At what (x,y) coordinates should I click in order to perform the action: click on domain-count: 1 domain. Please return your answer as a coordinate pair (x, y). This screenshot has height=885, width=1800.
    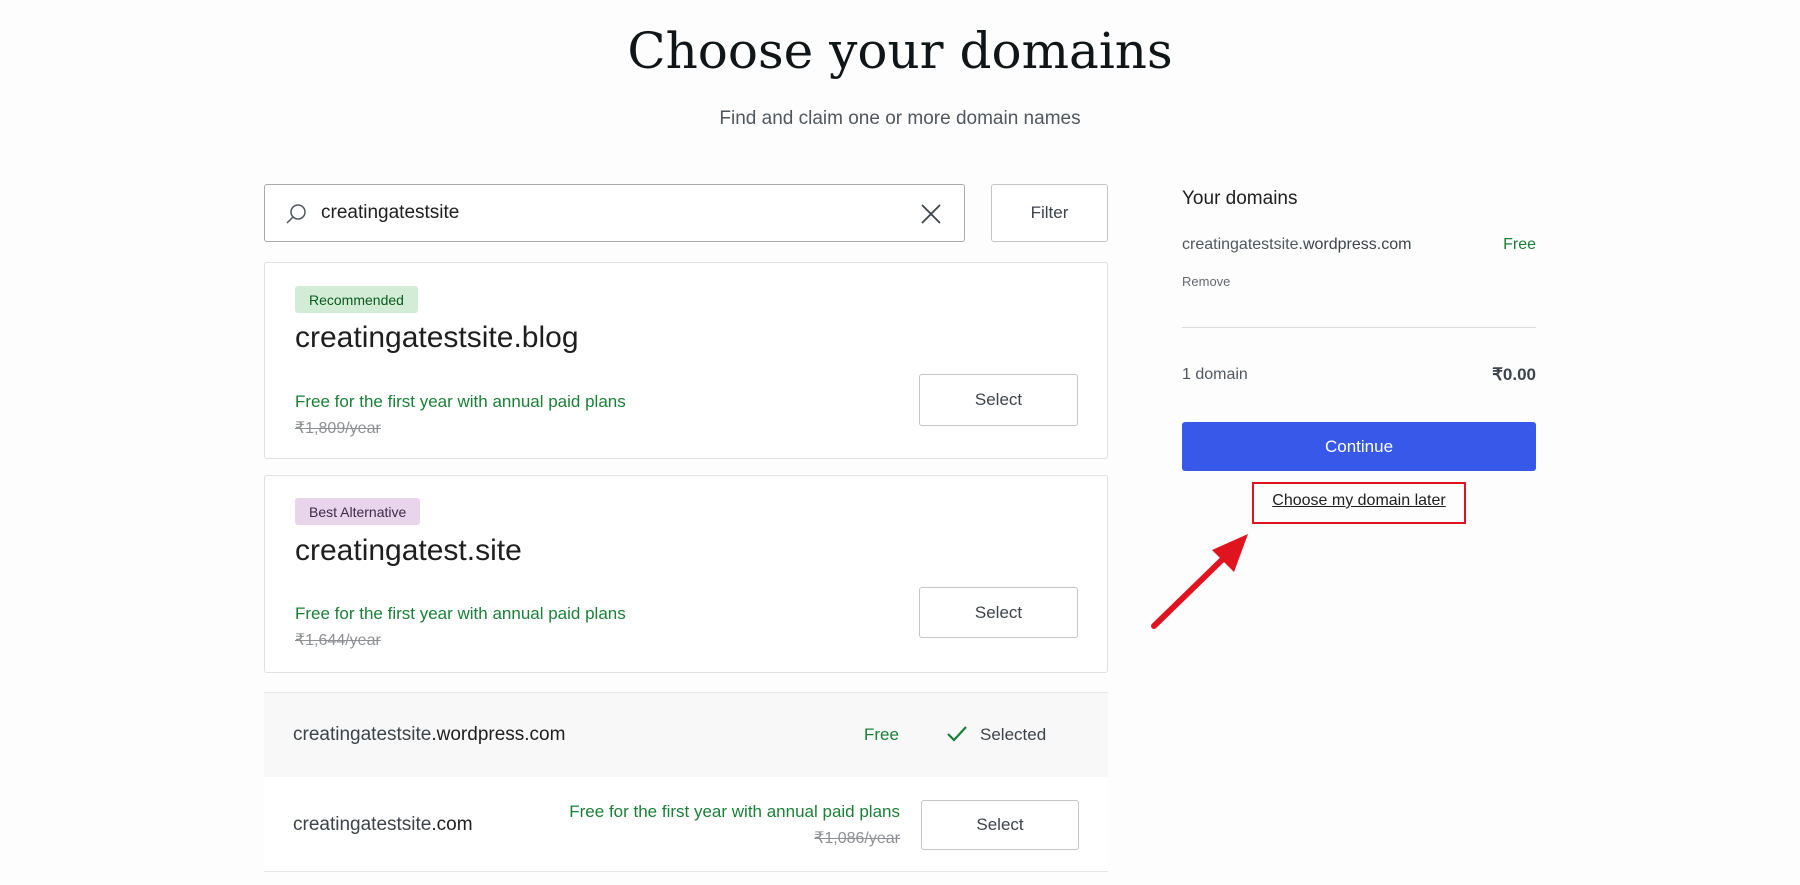
    Looking at the image, I should click on (1215, 374).